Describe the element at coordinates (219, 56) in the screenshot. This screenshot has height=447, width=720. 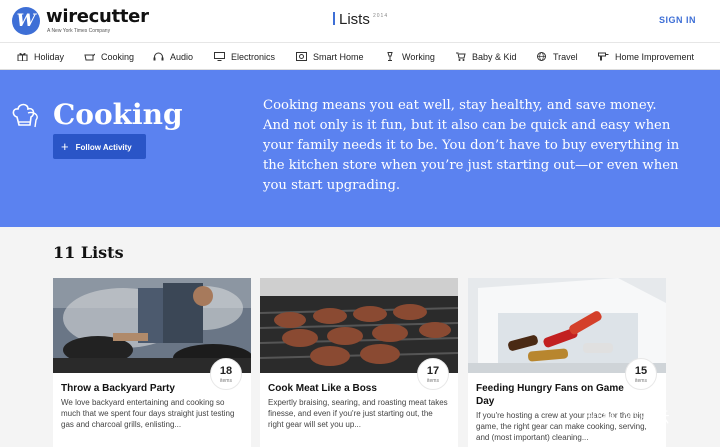
I see `monitor-icon` at that location.